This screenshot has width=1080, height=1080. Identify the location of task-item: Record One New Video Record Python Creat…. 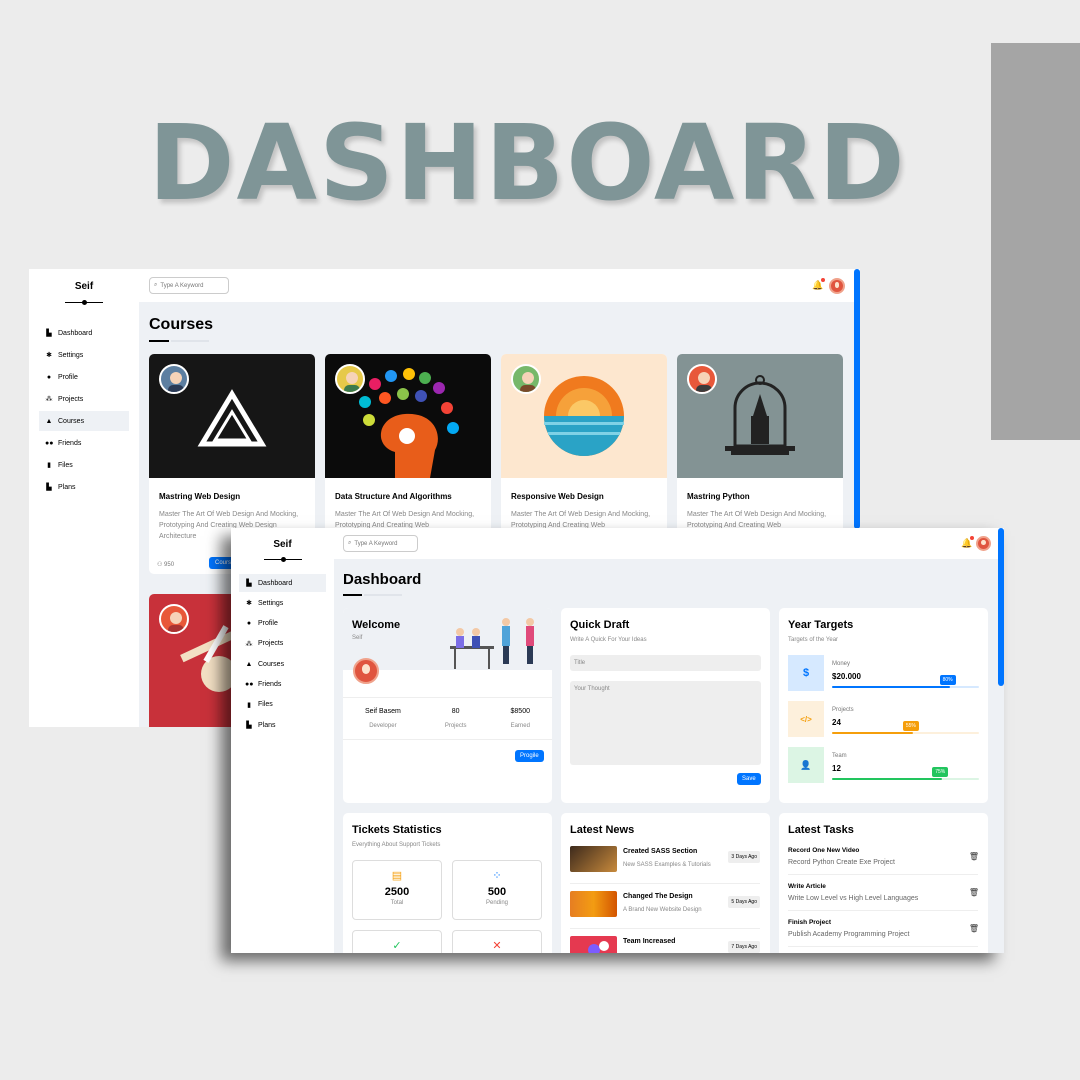
(883, 864).